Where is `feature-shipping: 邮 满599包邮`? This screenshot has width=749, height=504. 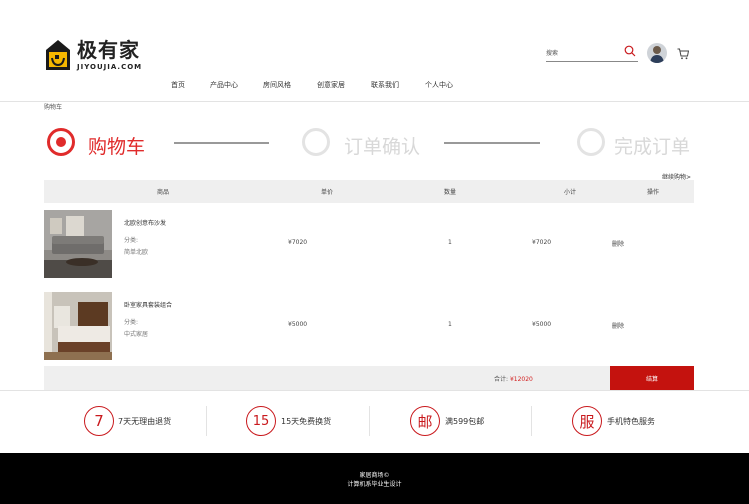
feature-shipping: 邮 满599包邮 is located at coordinates (447, 421).